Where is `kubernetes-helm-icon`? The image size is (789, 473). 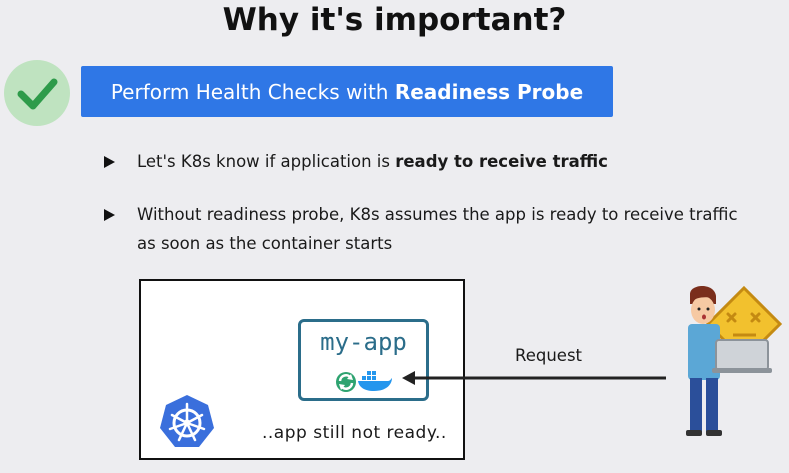 kubernetes-helm-icon is located at coordinates (187, 421).